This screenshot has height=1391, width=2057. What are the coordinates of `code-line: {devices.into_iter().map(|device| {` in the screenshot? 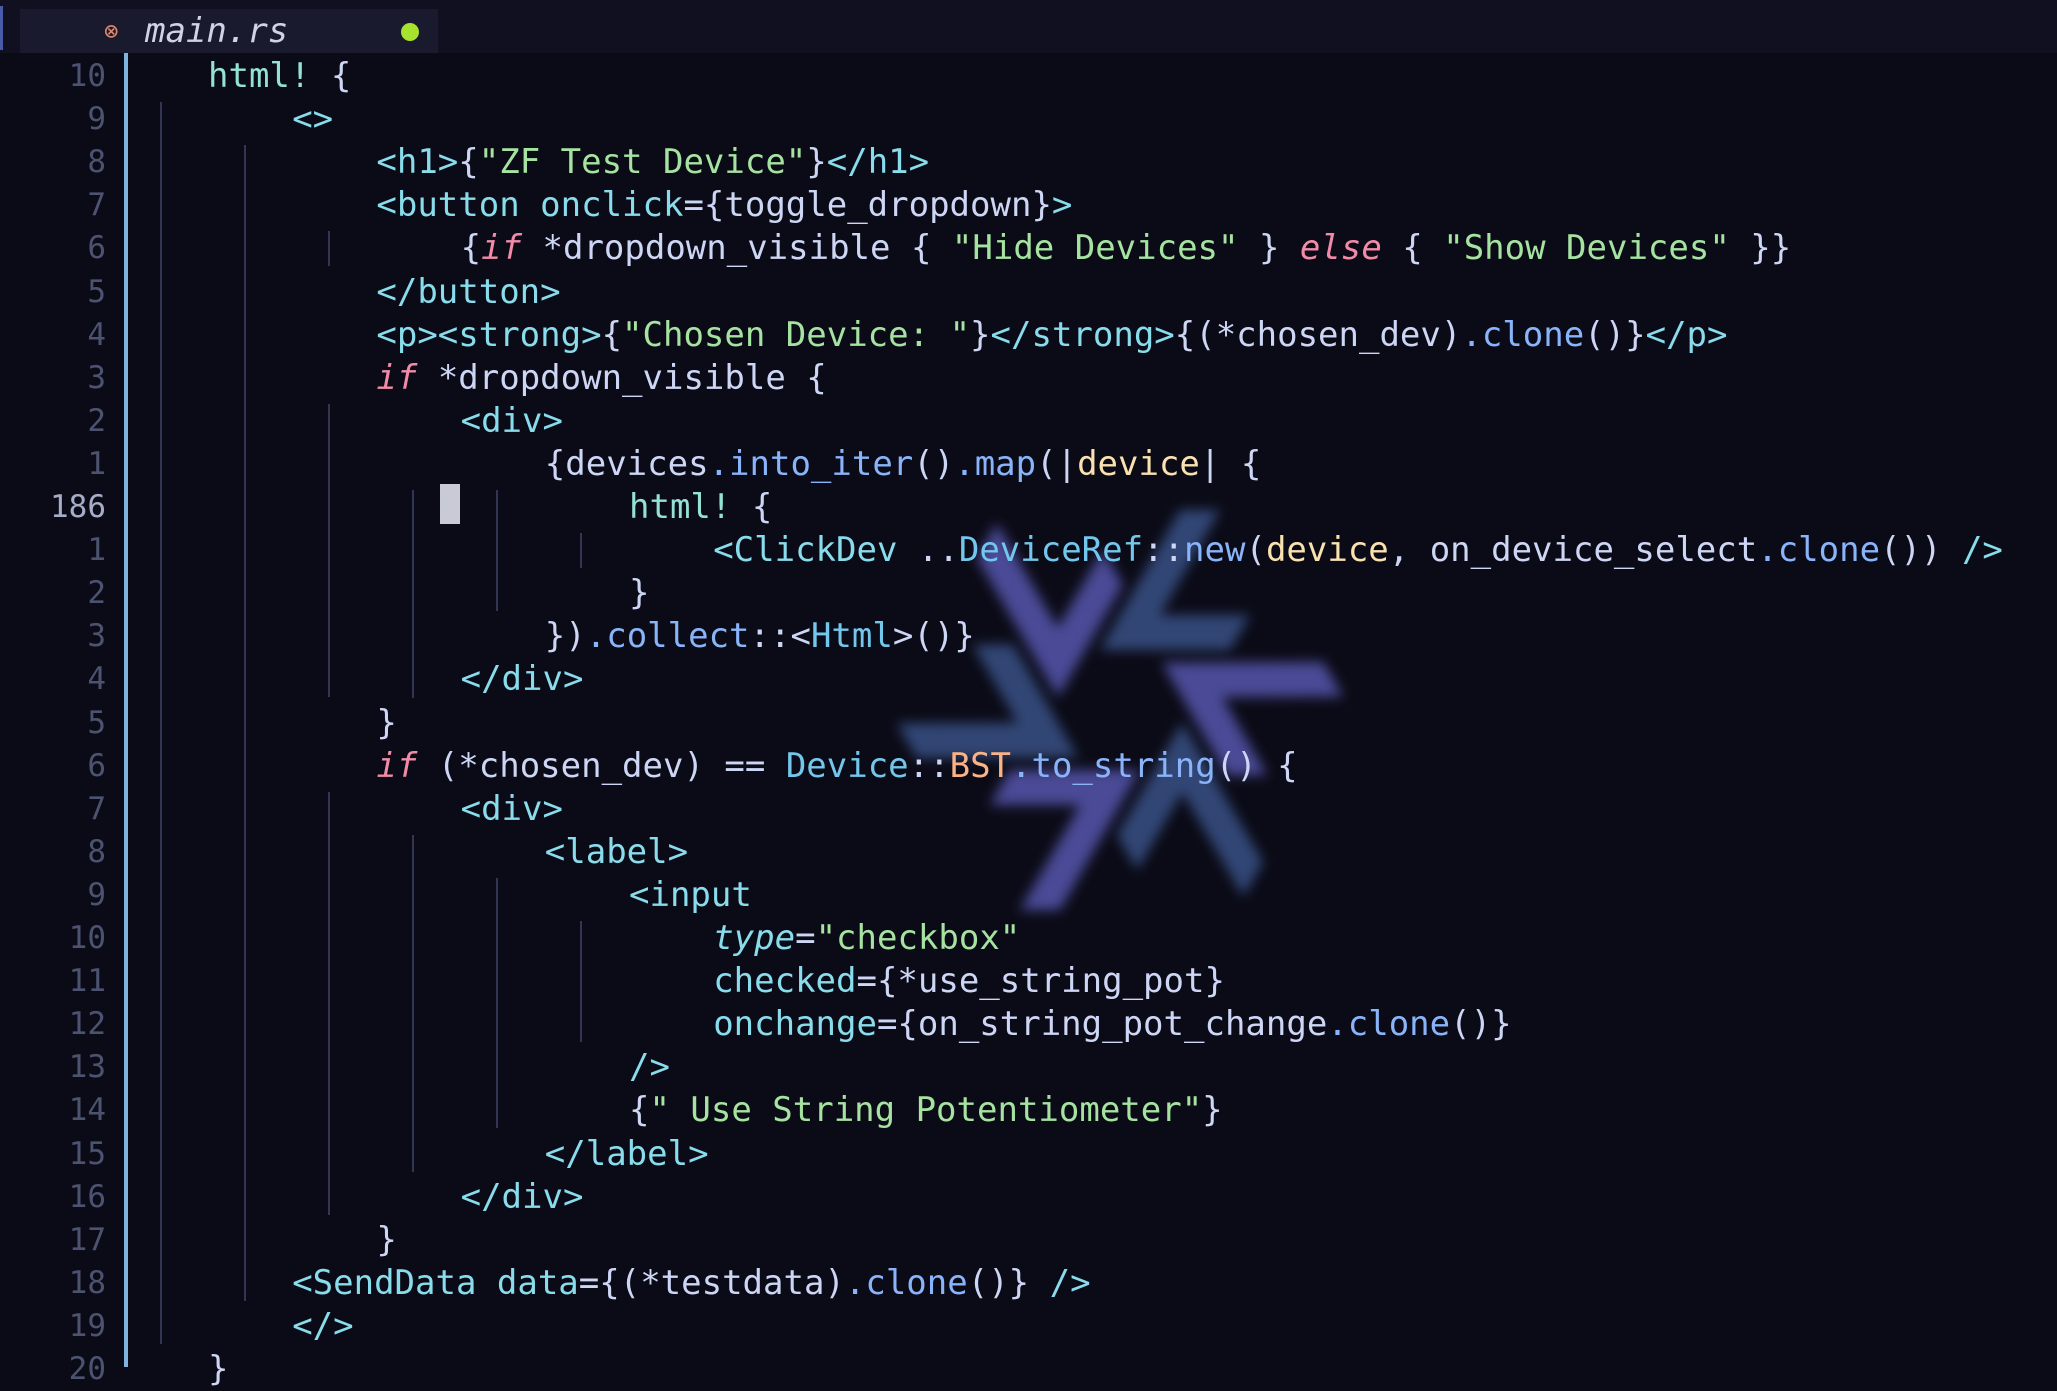 It's located at (903, 464).